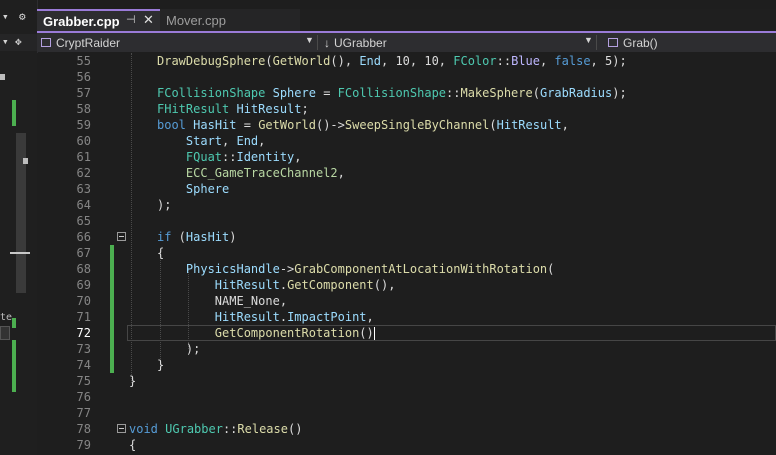 Image resolution: width=776 pixels, height=455 pixels. I want to click on class-scope-dropdown: ↓ UGrabber, so click(355, 42).